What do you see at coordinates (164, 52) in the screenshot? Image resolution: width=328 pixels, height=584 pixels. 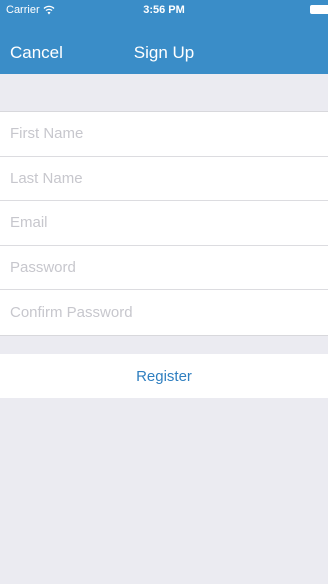 I see `page-title: Sign Up` at bounding box center [164, 52].